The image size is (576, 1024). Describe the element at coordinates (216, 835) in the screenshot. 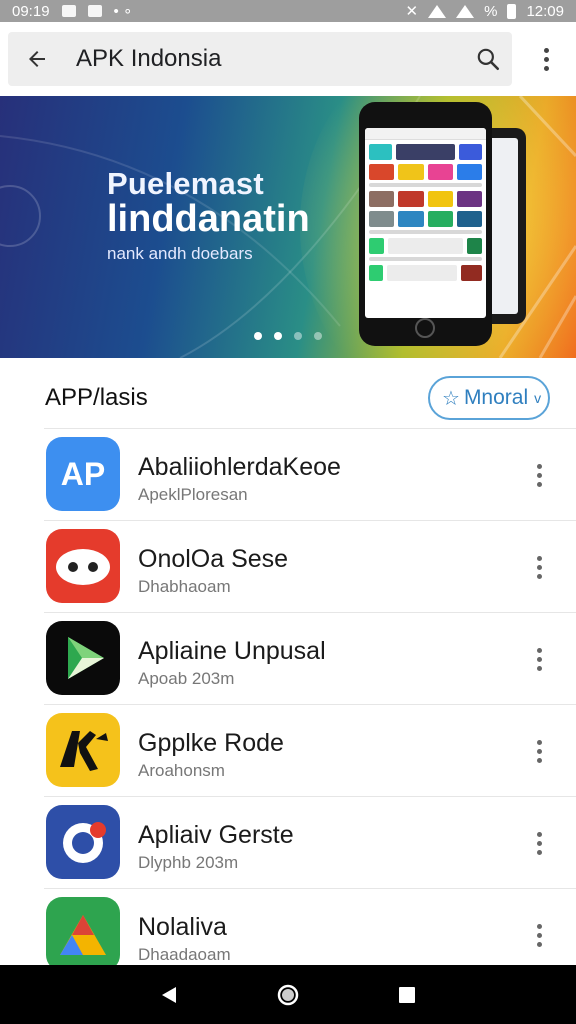

I see `app-name: Apliaiv Gerste` at that location.